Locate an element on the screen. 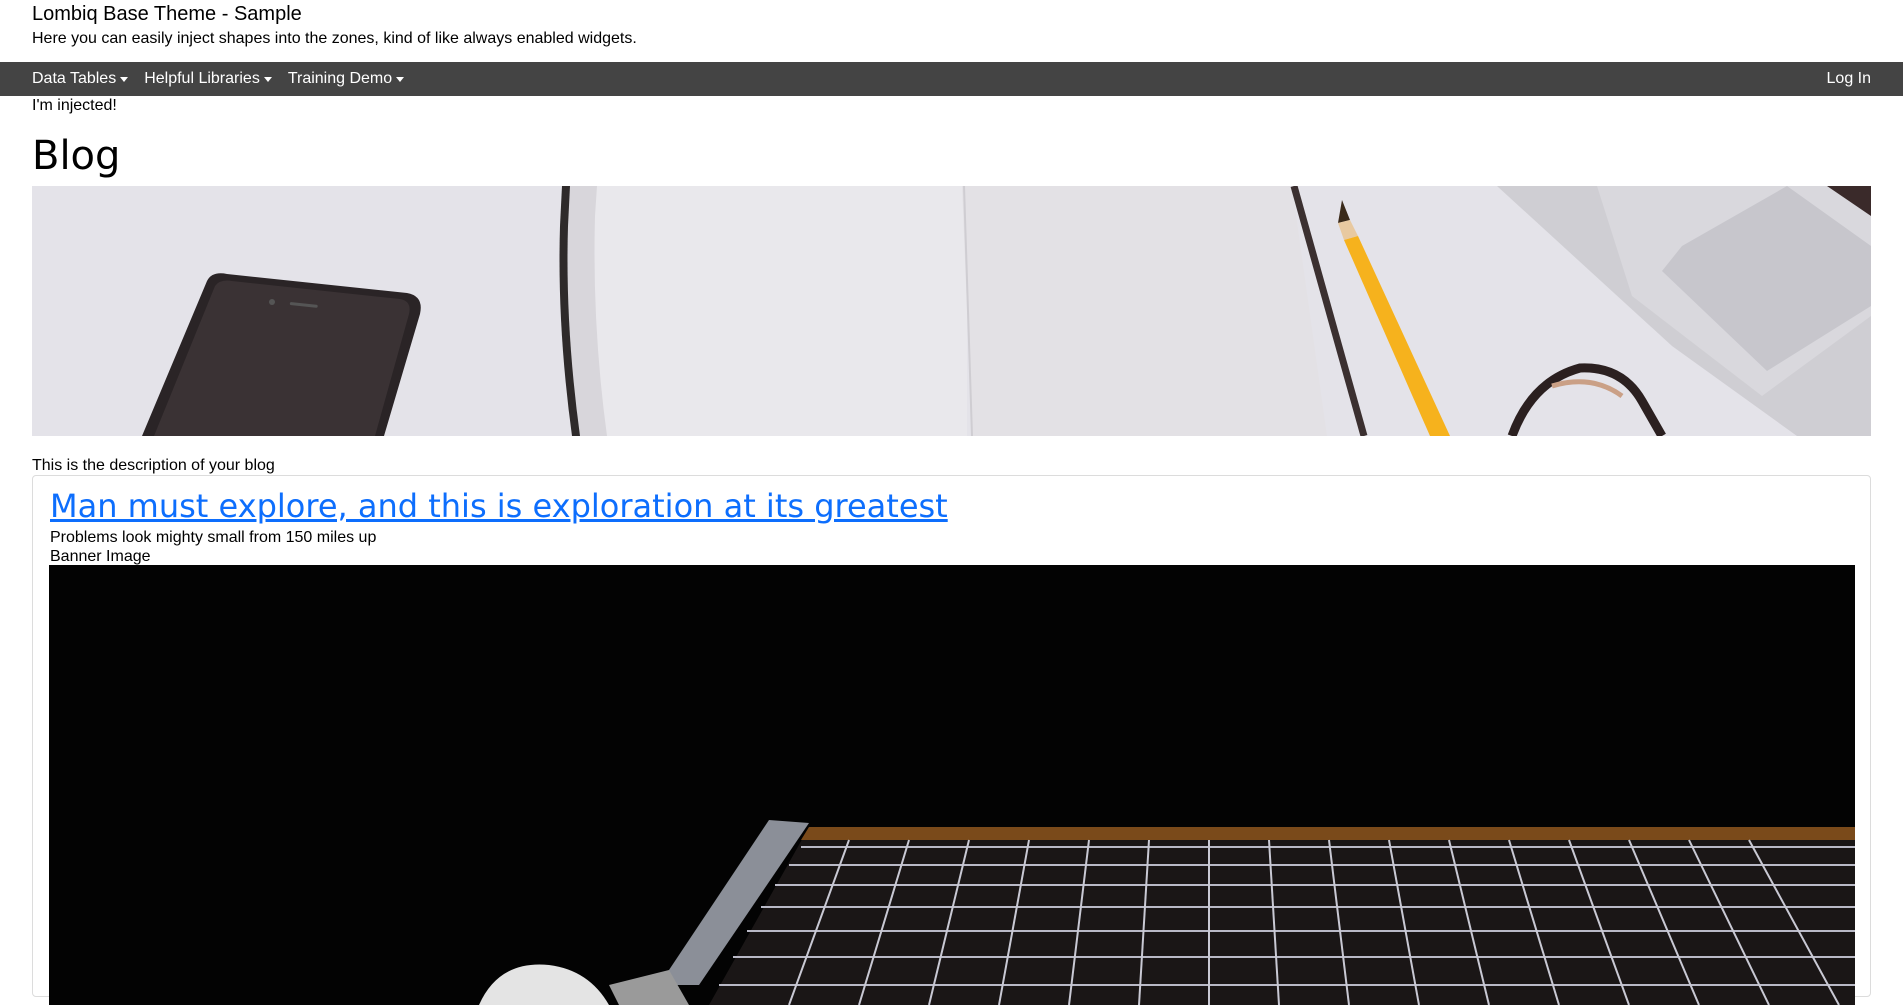 The height and width of the screenshot is (1005, 1903). nav-item-label: Training Demo is located at coordinates (340, 78).